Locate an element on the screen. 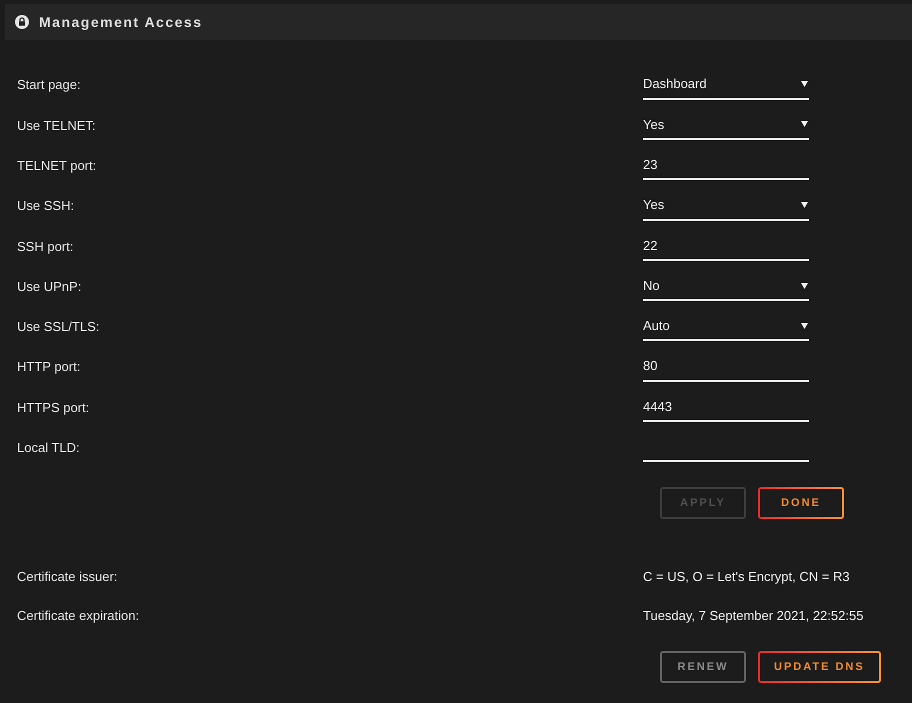 Image resolution: width=912 pixels, height=703 pixels. setting-label: TELNET port: is located at coordinates (57, 165).